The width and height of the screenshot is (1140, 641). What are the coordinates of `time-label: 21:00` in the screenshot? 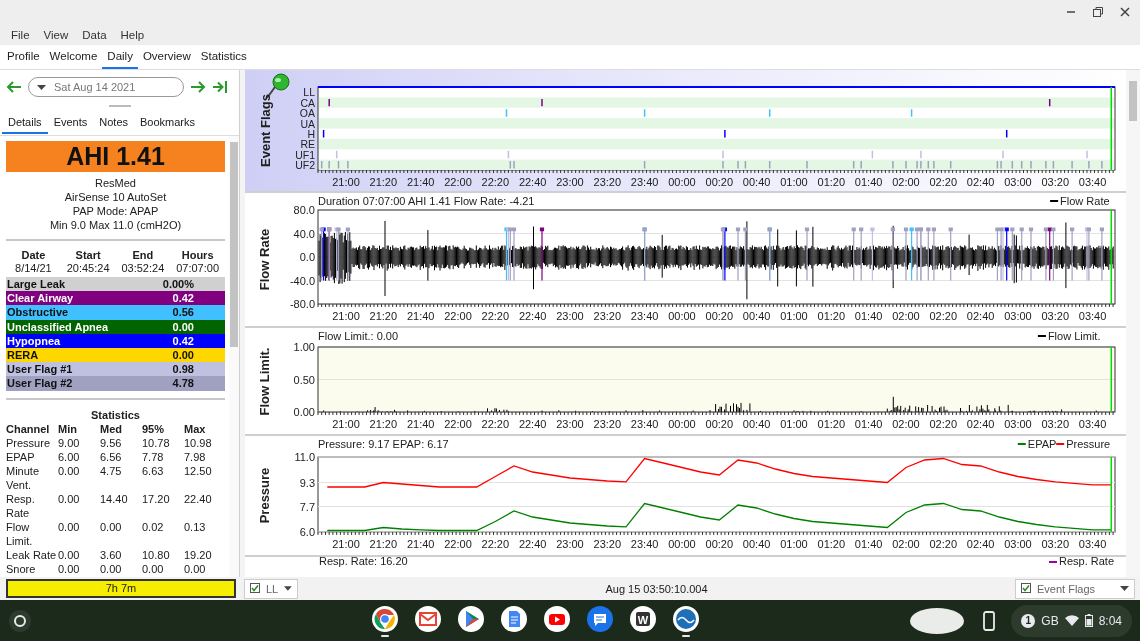 It's located at (346, 316).